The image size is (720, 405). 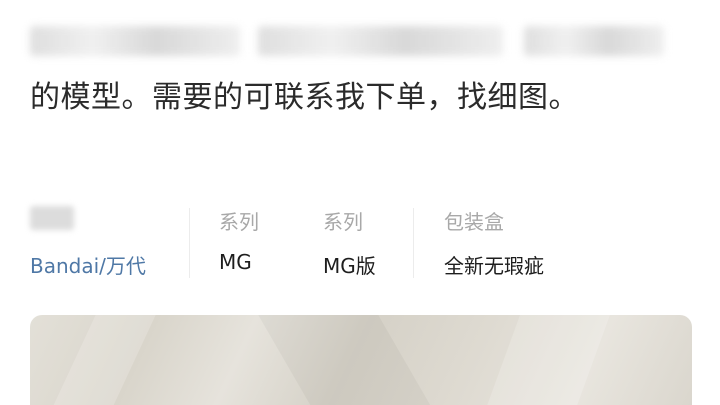 What do you see at coordinates (235, 262) in the screenshot?
I see `attribute-value: MG` at bounding box center [235, 262].